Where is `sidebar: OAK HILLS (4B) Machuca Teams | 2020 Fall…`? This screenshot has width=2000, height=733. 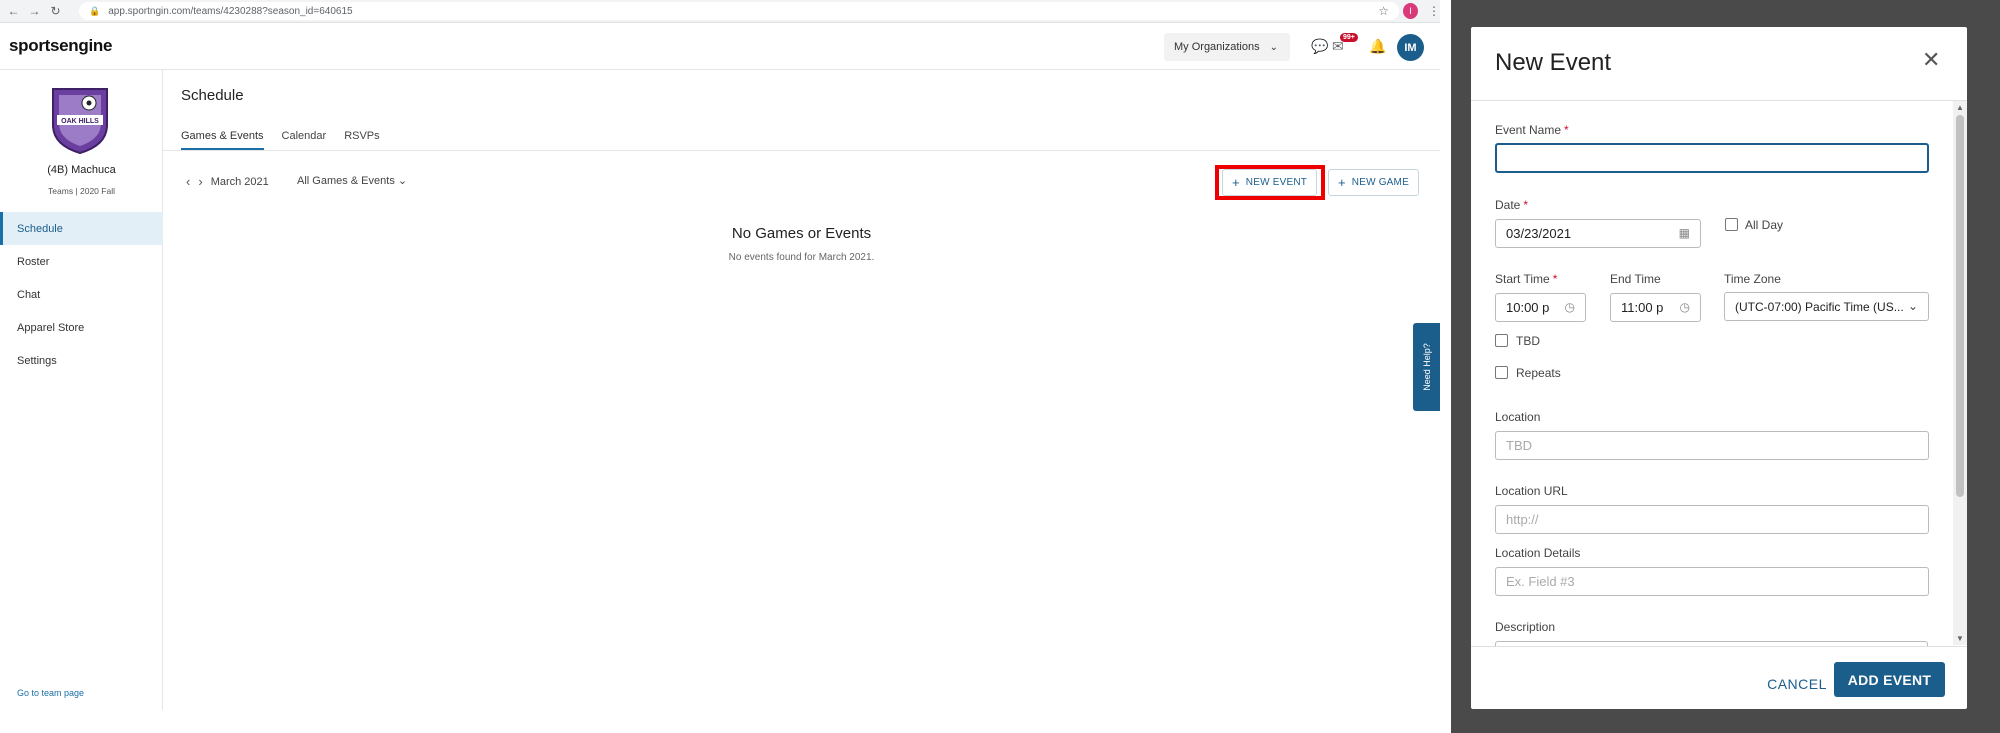 sidebar: OAK HILLS (4B) Machuca Teams | 2020 Fall… is located at coordinates (81, 390).